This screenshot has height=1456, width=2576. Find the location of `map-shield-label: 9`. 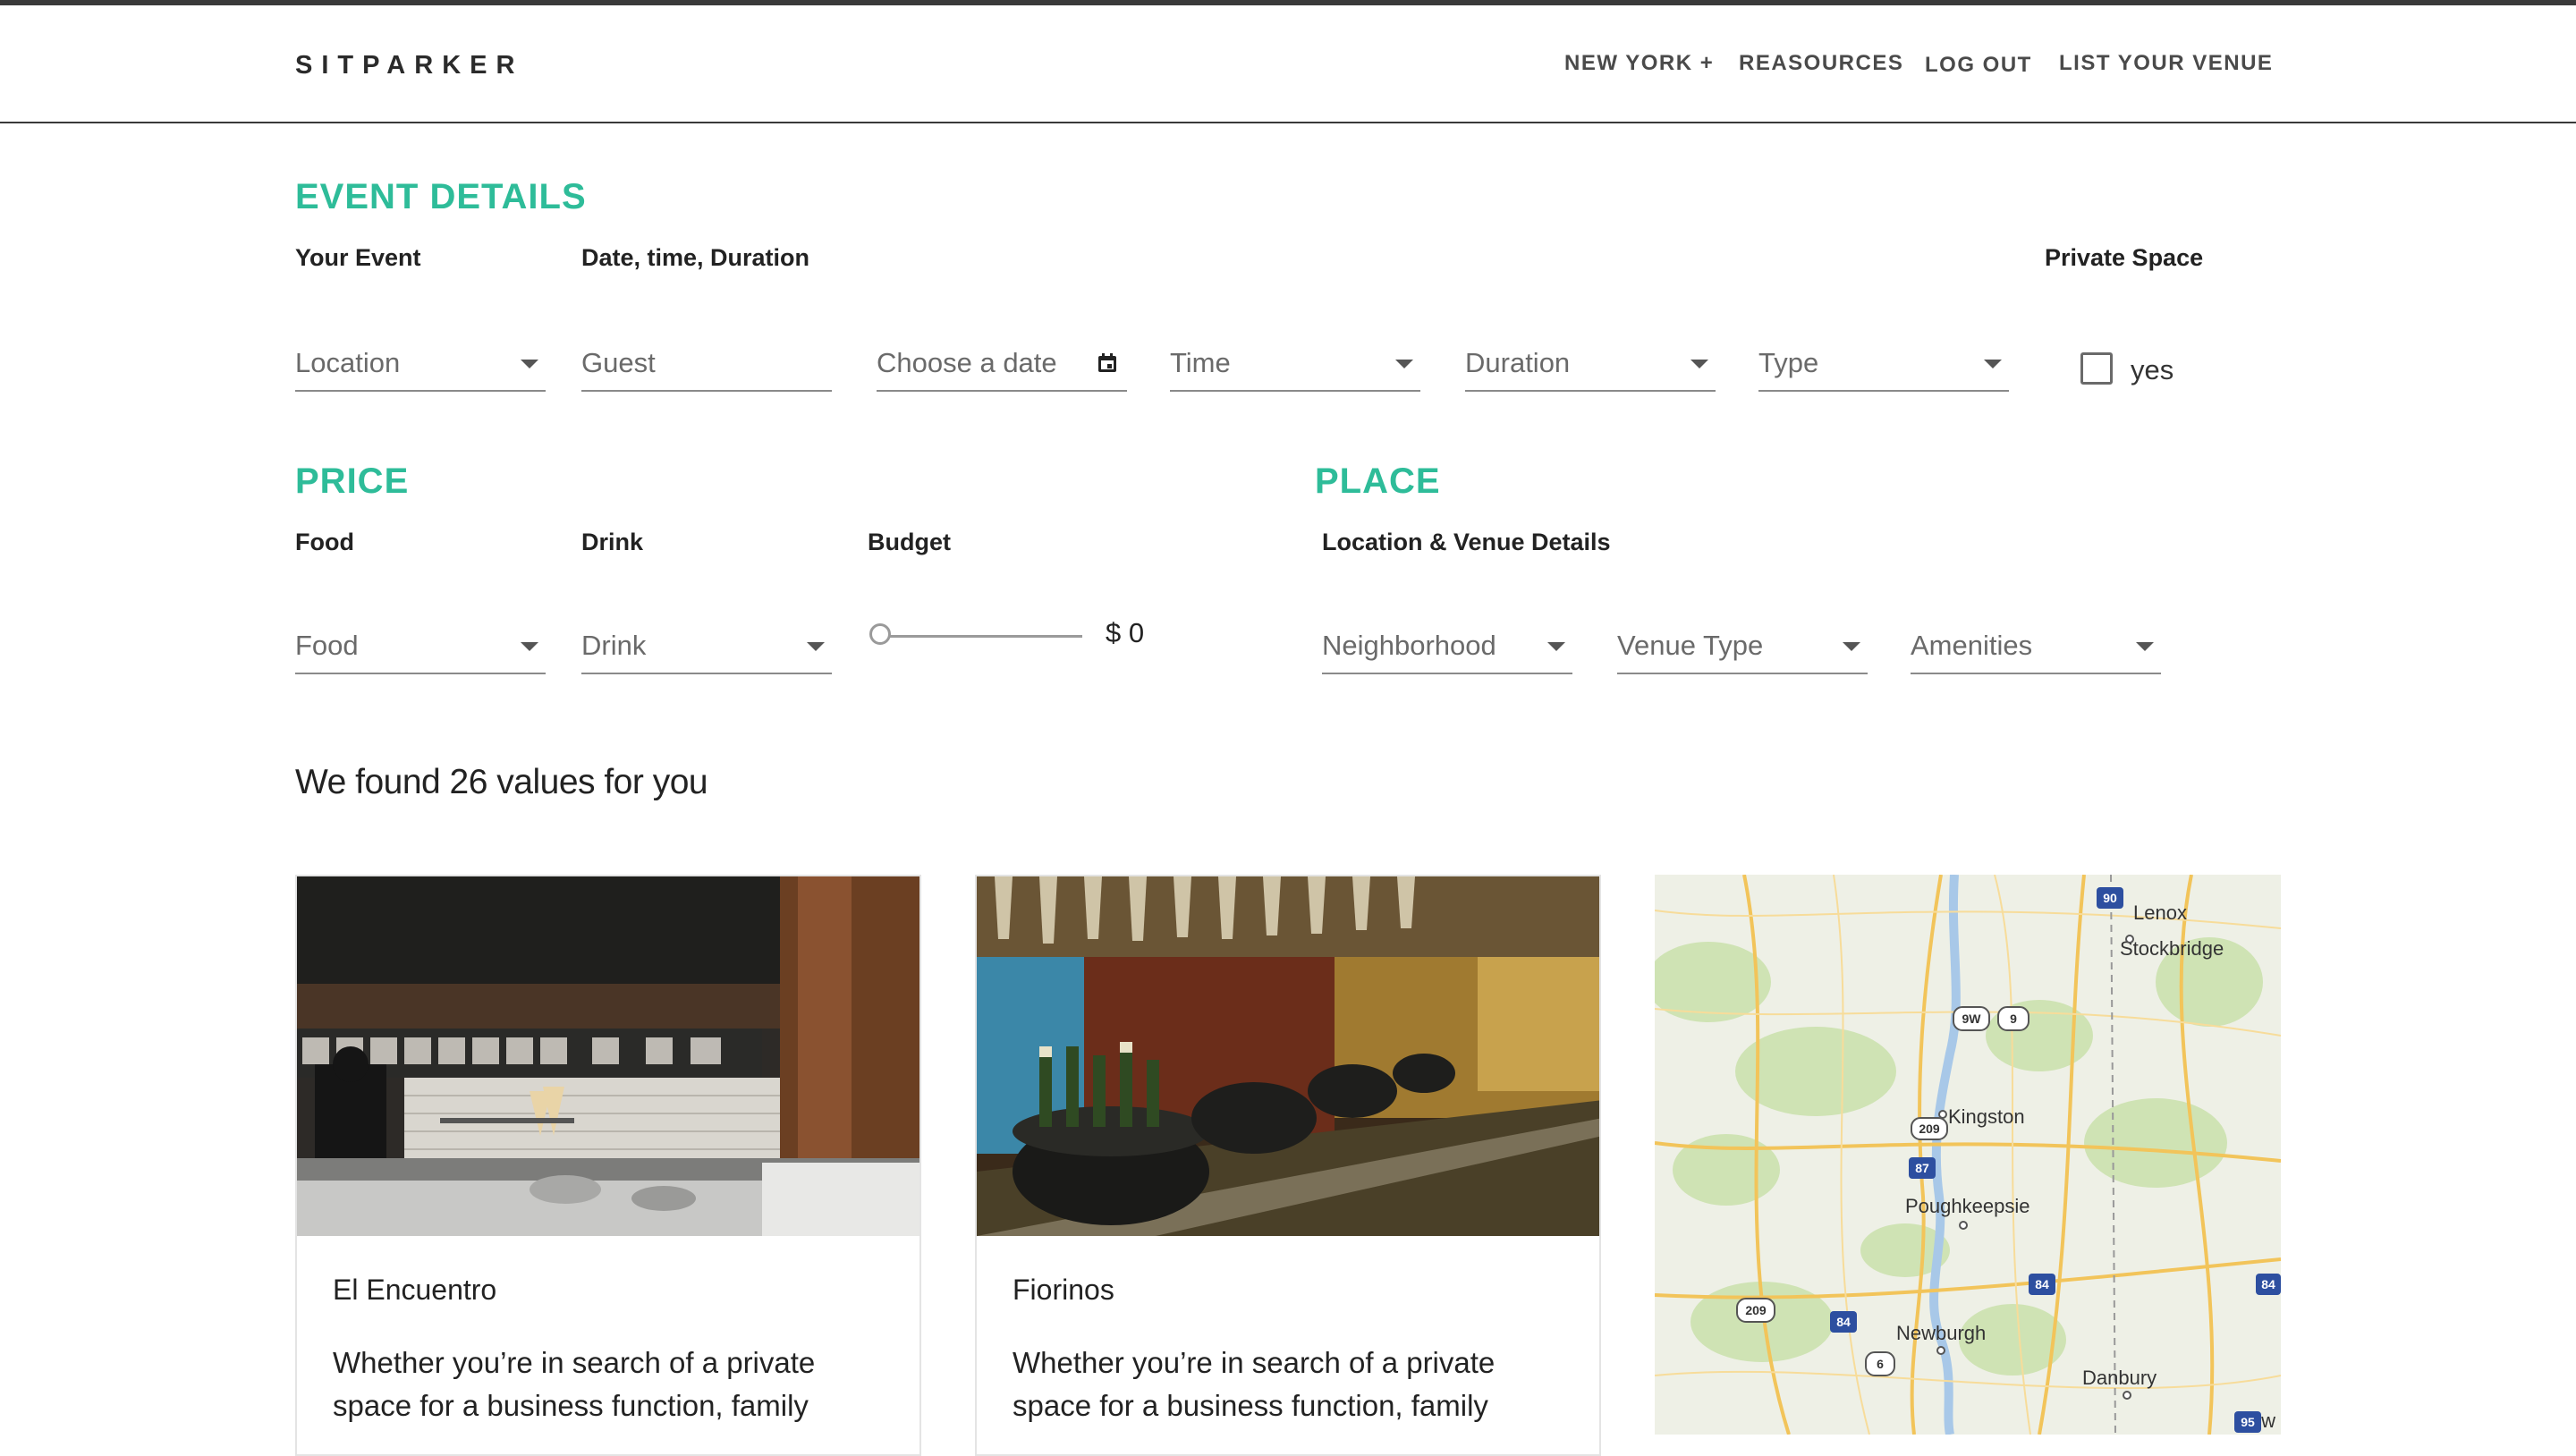

map-shield-label: 9 is located at coordinates (2013, 1019).